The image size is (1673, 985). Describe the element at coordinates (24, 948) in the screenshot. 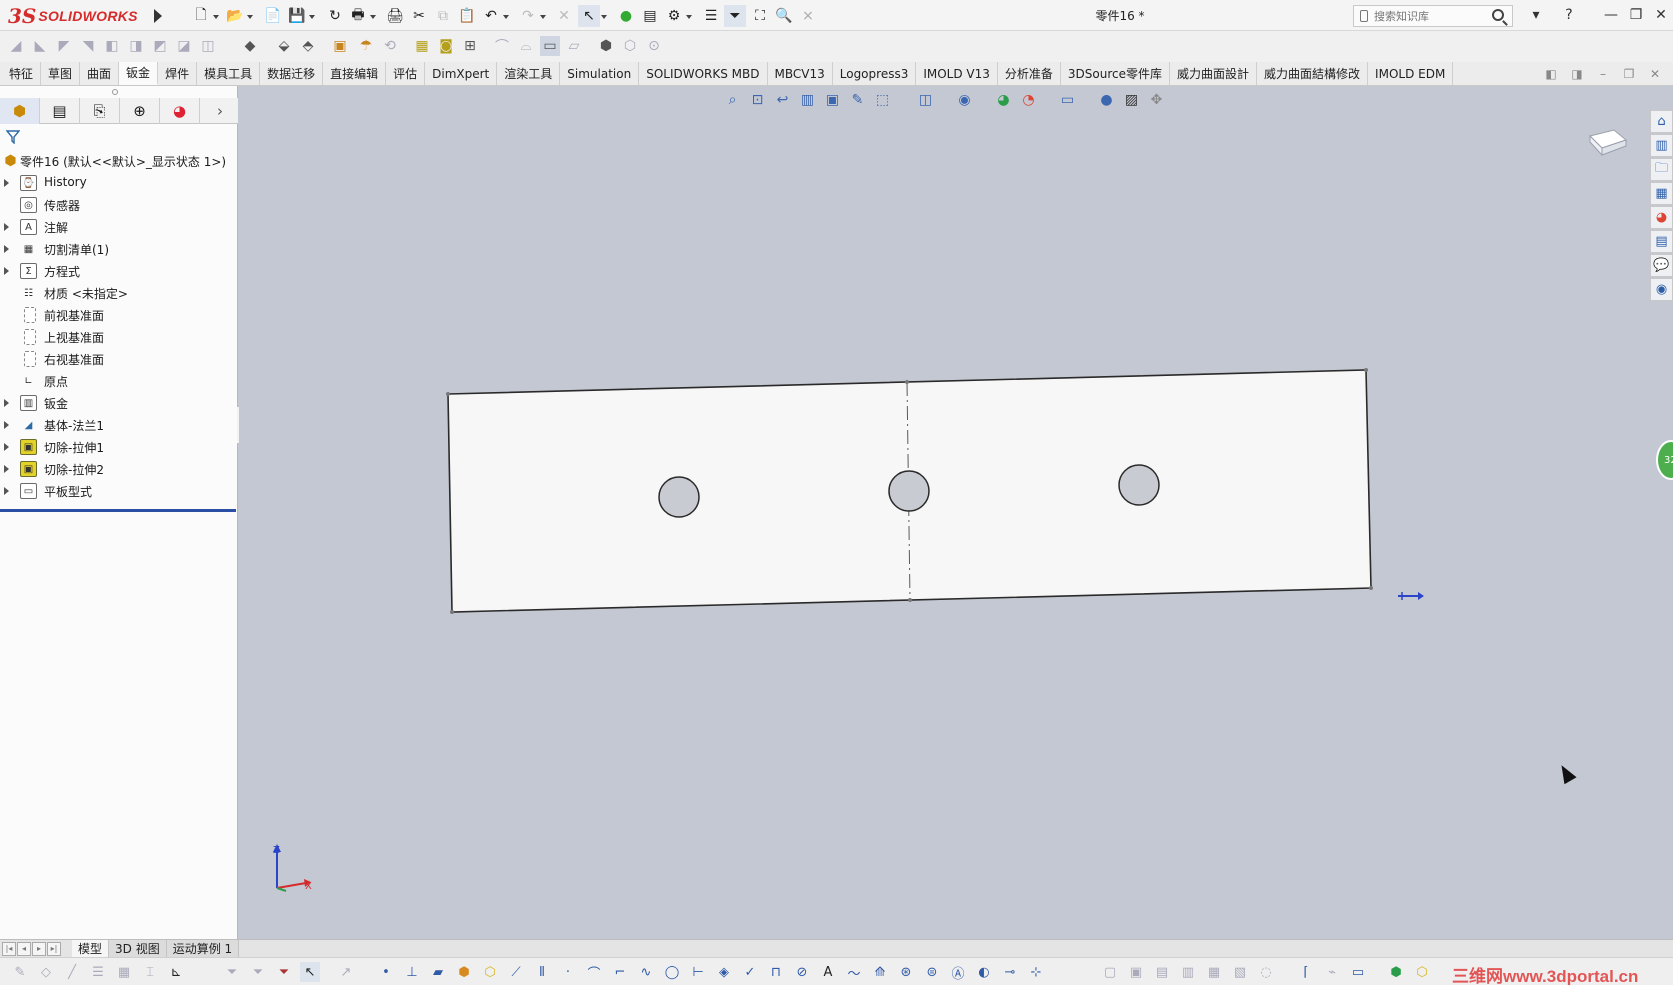

I see `prev-tab-icon: ◂` at that location.